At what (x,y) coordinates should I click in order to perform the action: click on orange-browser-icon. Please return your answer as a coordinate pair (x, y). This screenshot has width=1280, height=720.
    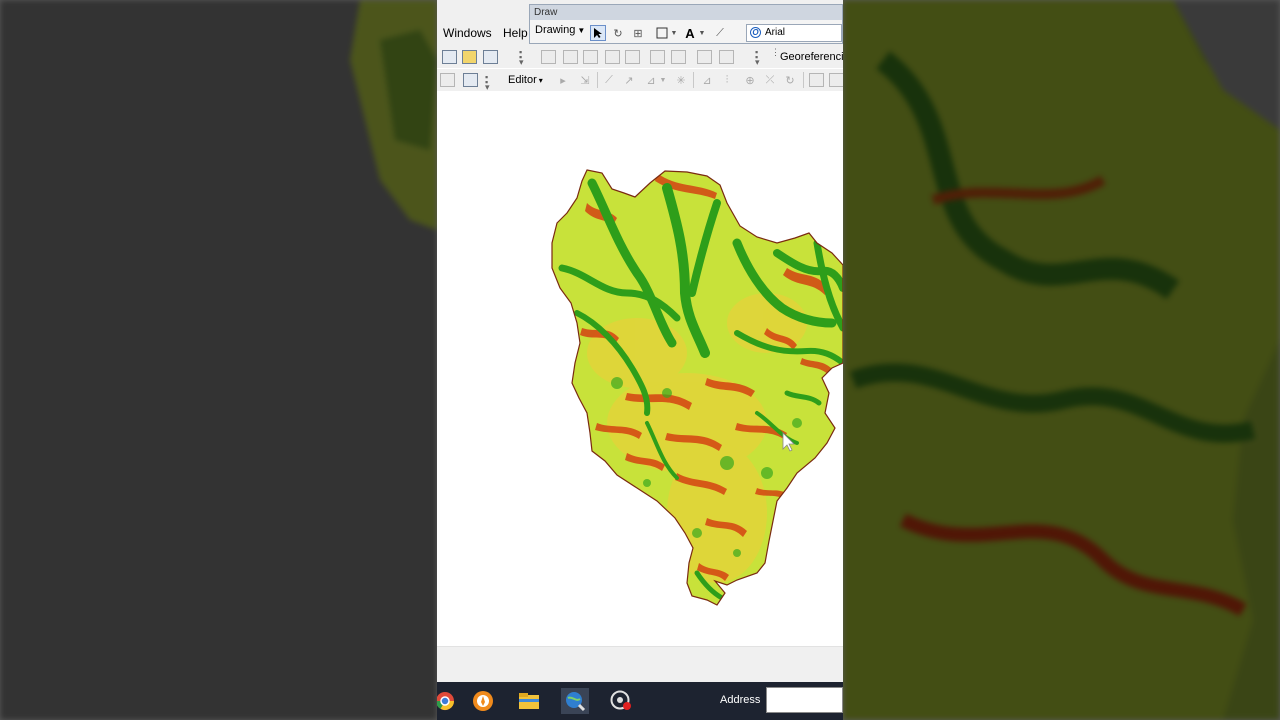
    Looking at the image, I should click on (483, 701).